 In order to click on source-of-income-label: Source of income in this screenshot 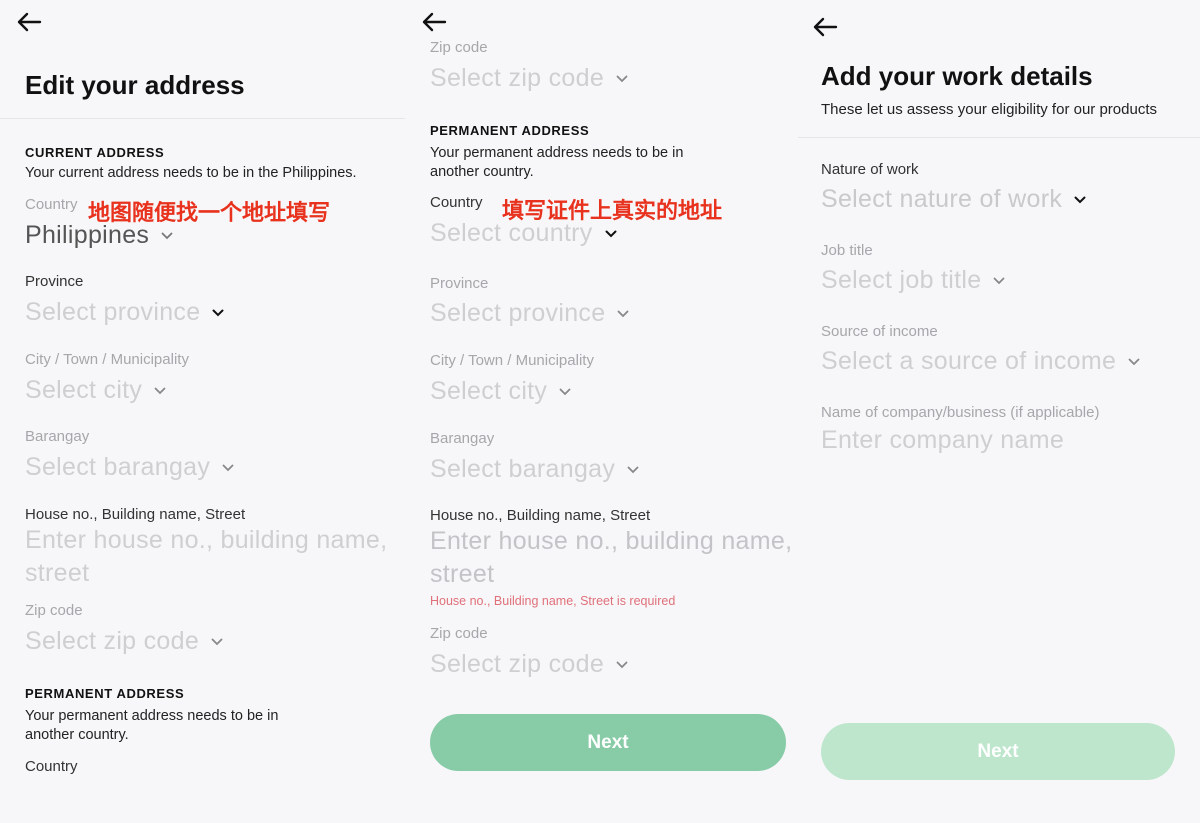, I will do `click(879, 331)`.